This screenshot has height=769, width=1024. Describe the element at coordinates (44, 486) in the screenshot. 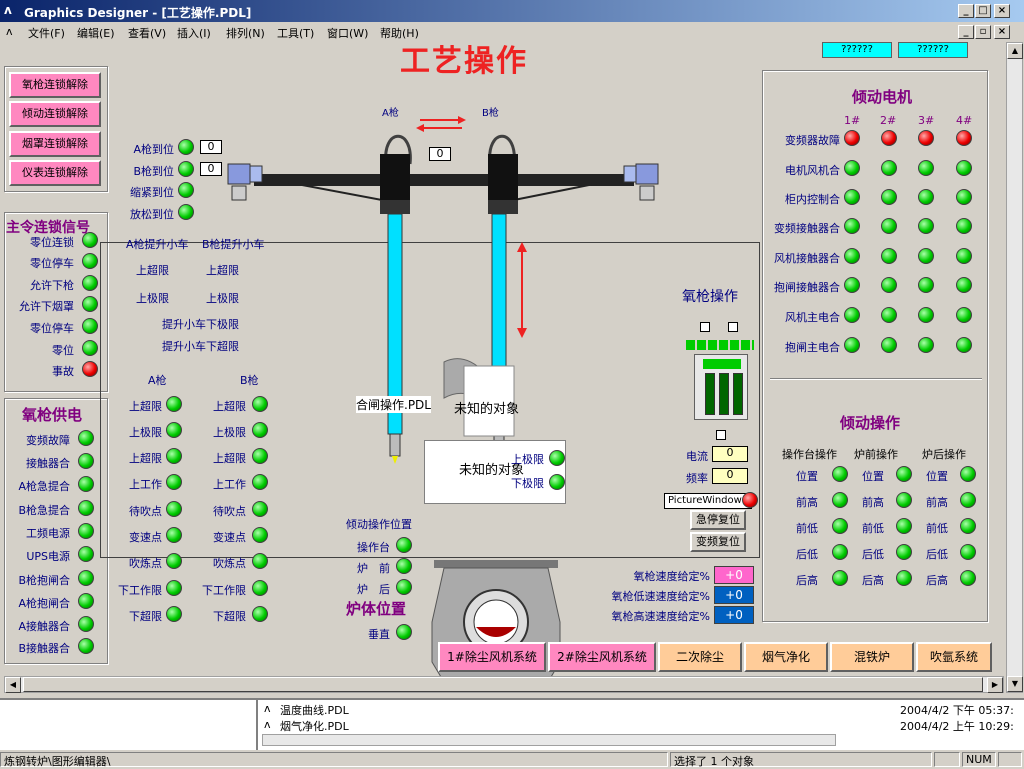

I see `lance-supply-label: A枪急提合` at that location.